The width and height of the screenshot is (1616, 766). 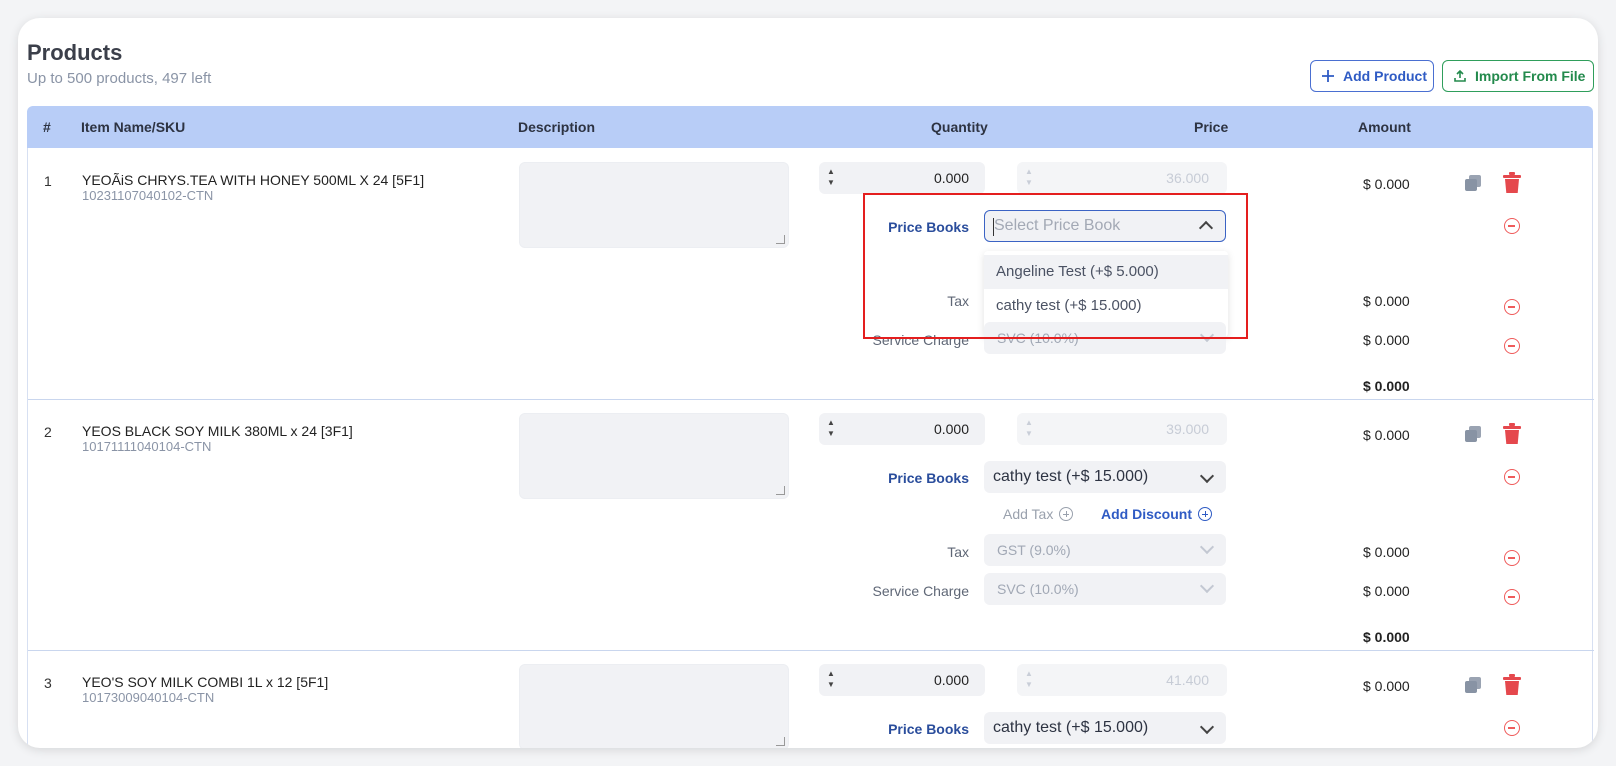 I want to click on import-from-file-label: Import From File, so click(x=1530, y=76).